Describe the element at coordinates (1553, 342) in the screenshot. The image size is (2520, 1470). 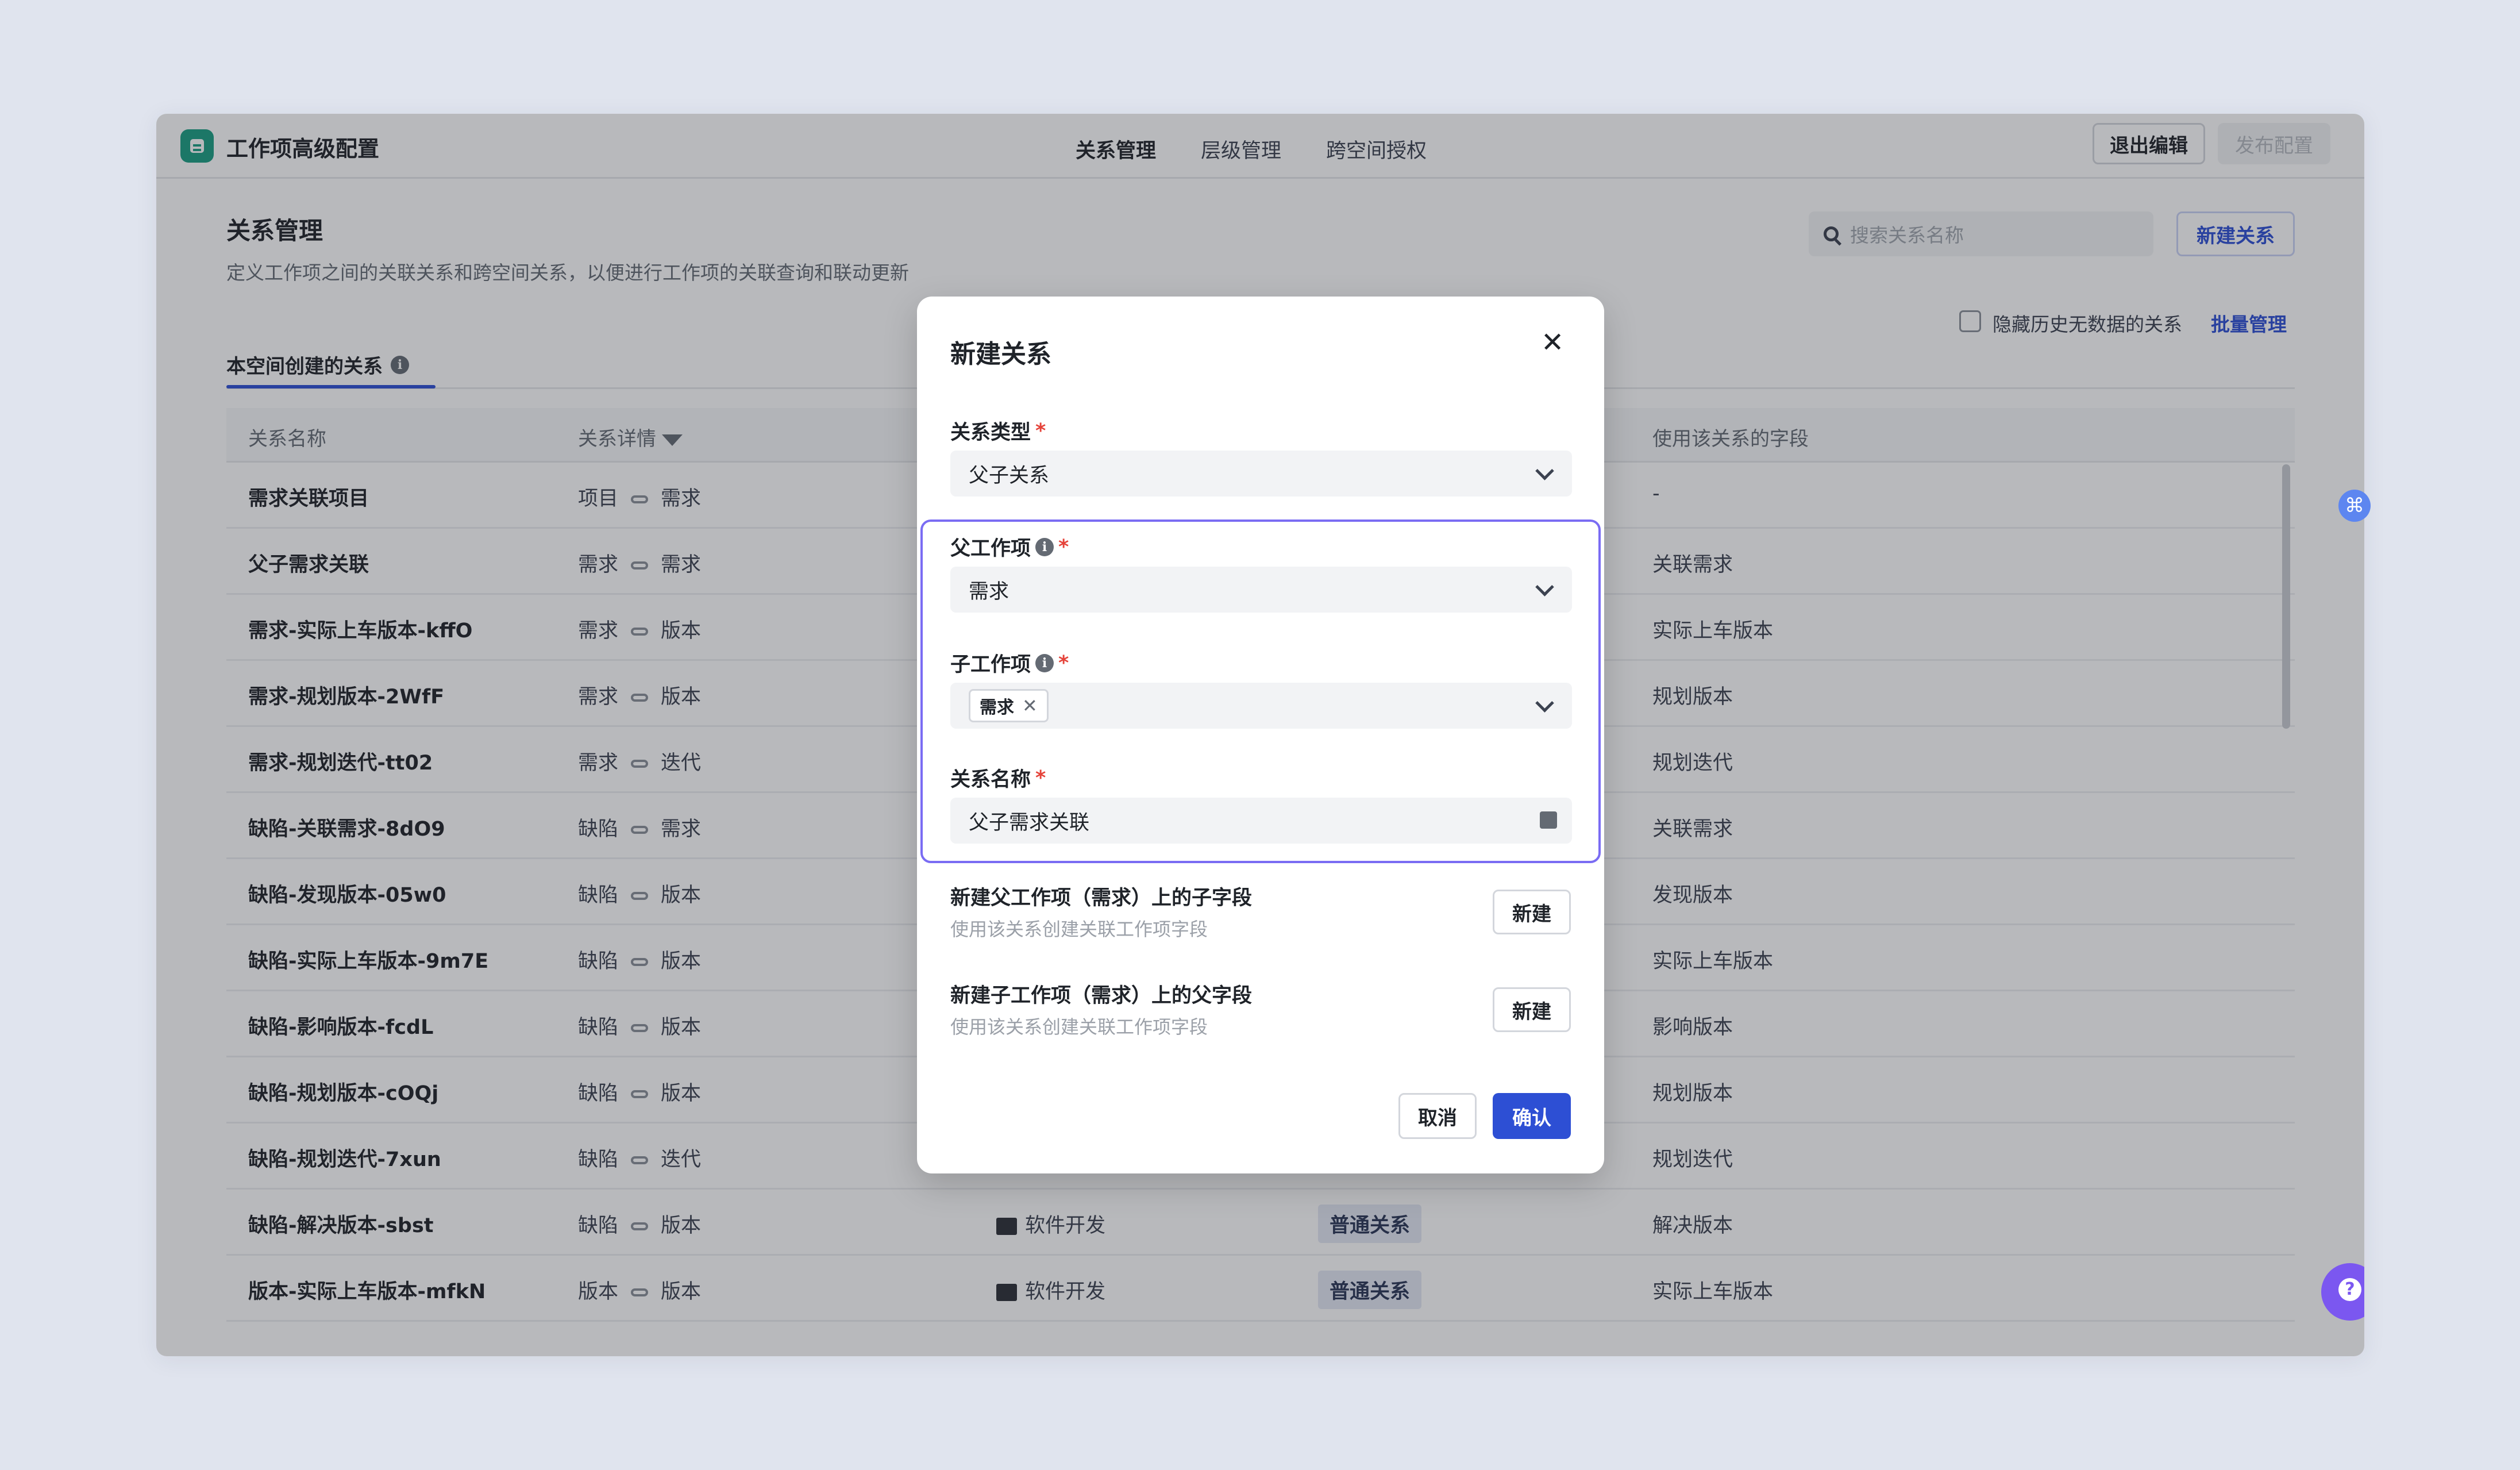
I see `close-icon: ✕` at that location.